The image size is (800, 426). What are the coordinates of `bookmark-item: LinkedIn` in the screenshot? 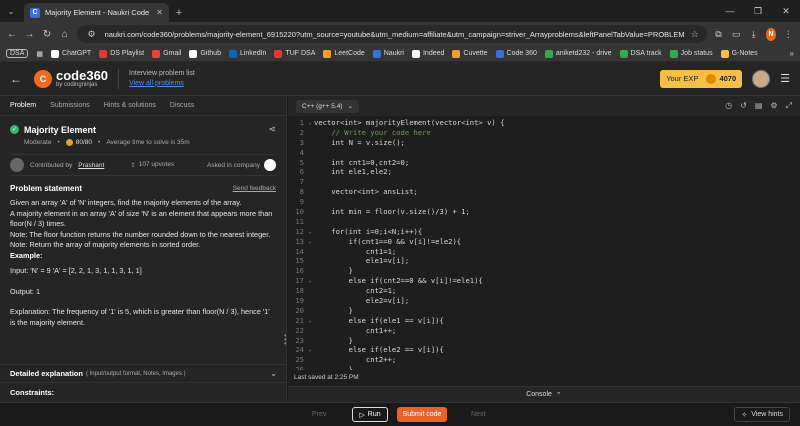 It's located at (247, 53).